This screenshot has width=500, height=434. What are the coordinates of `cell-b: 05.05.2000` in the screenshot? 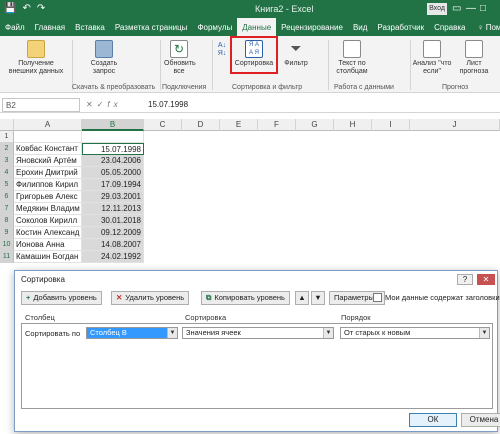 It's located at (113, 173).